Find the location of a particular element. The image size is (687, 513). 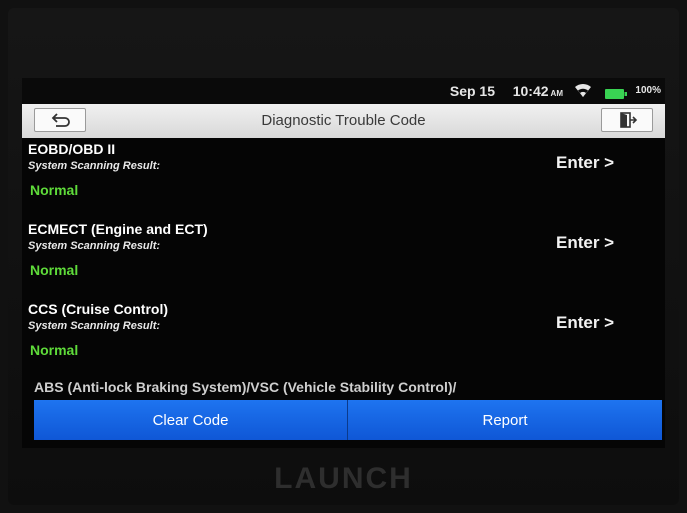

status-clock: 10:42 is located at coordinates (530, 91).